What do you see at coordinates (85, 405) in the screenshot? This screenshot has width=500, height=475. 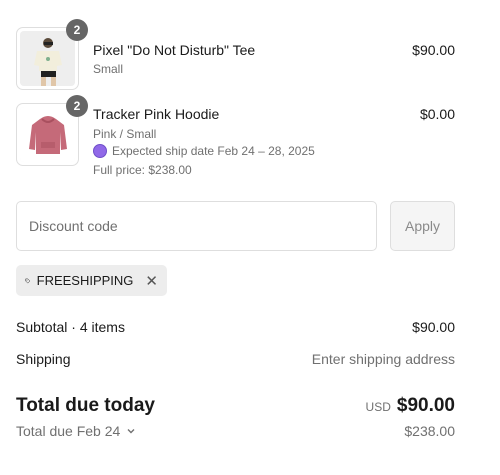 I see `total-label: Total due today` at bounding box center [85, 405].